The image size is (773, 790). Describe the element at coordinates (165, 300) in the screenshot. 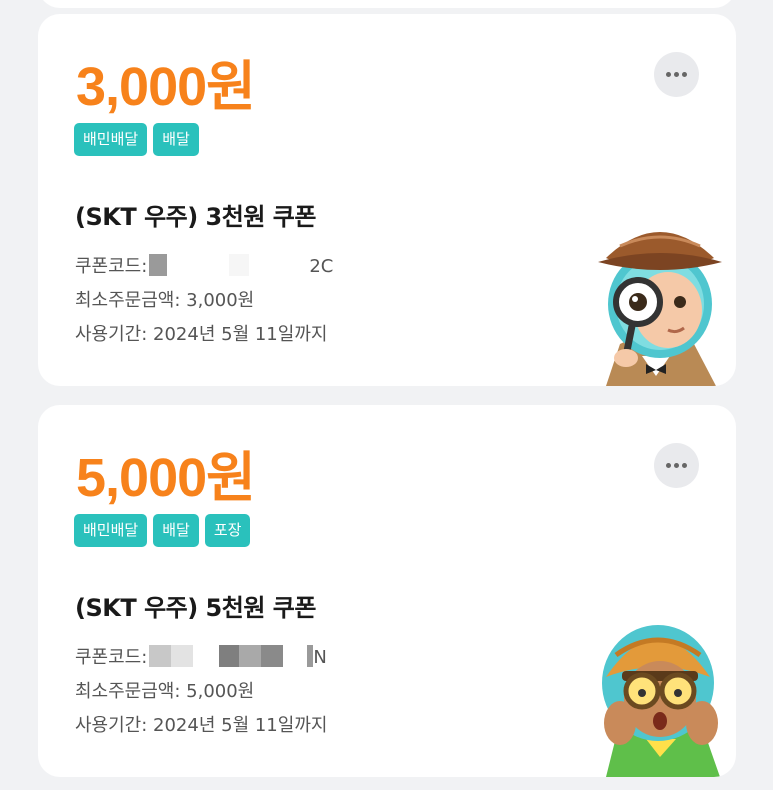

I see `coupon-min-order: 최소주문금액: 3,000원` at that location.